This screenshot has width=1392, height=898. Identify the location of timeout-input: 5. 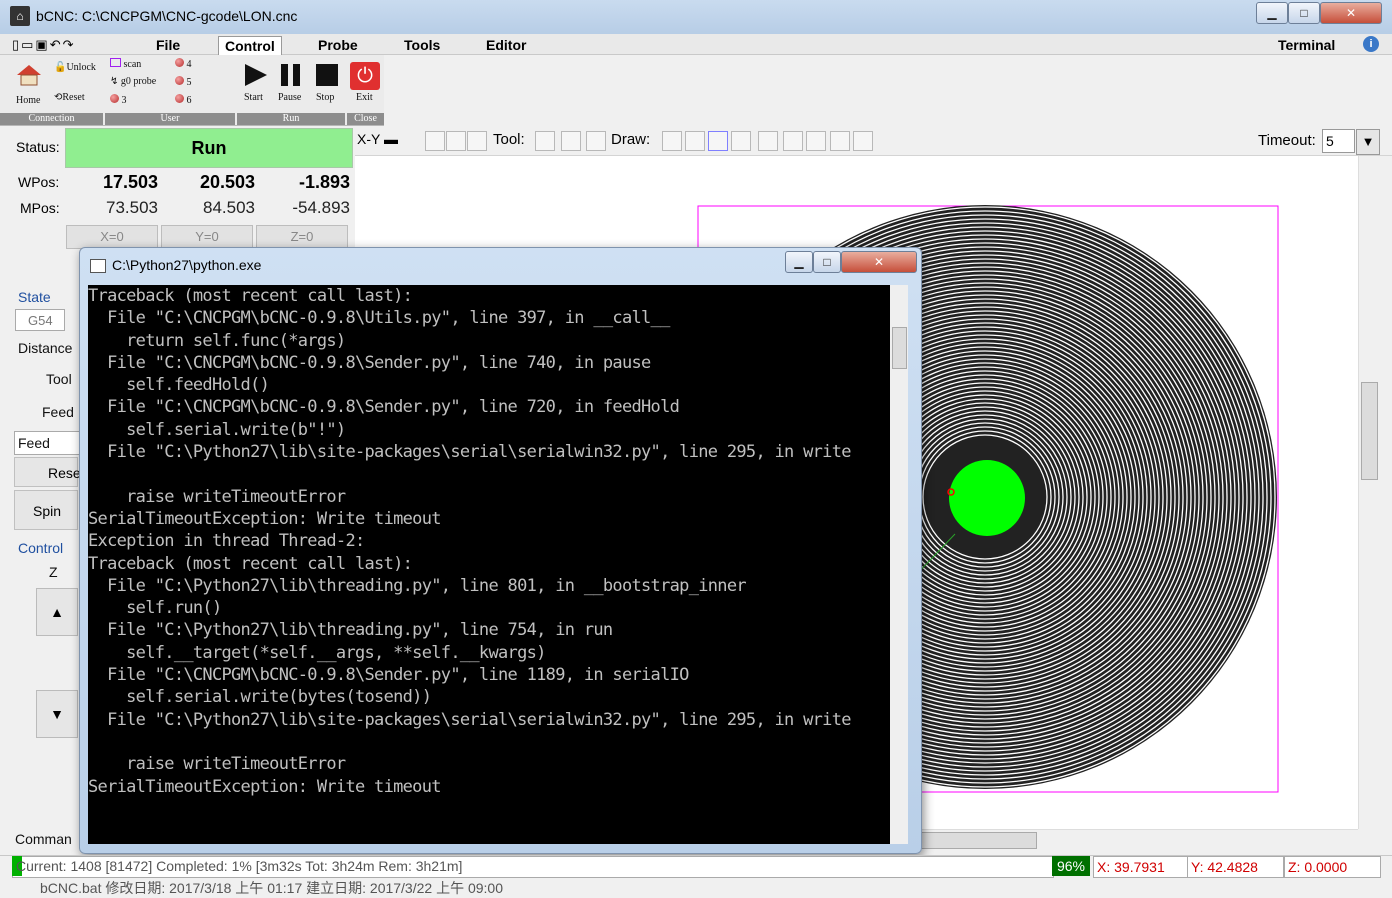
(1338, 141).